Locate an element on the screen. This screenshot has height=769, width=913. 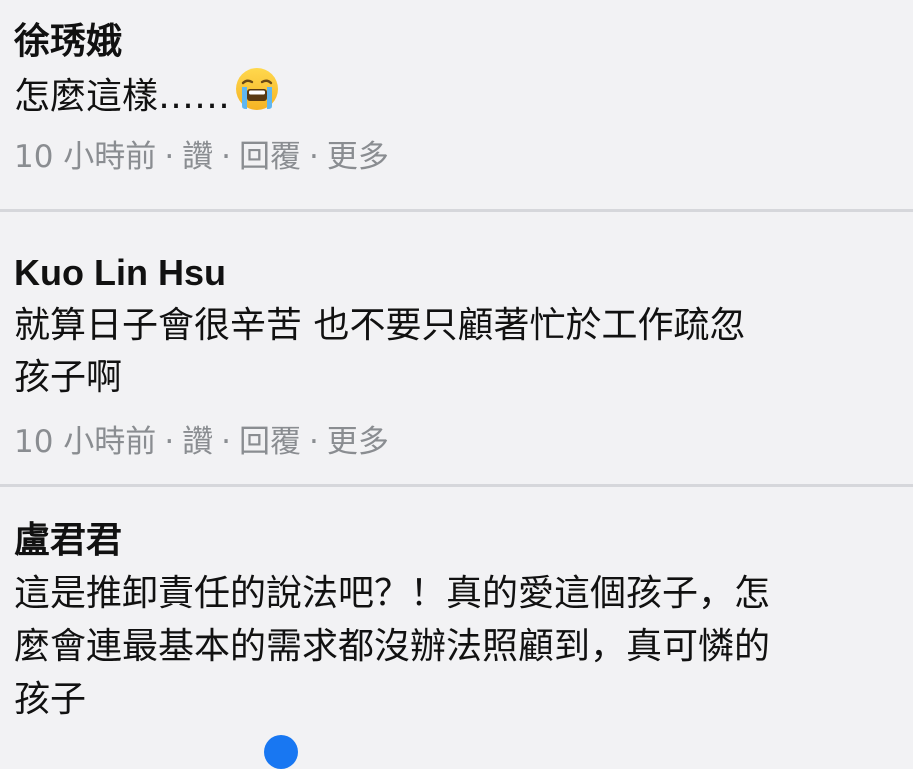
comment-author: 徐琇娥 is located at coordinates (456, 41).